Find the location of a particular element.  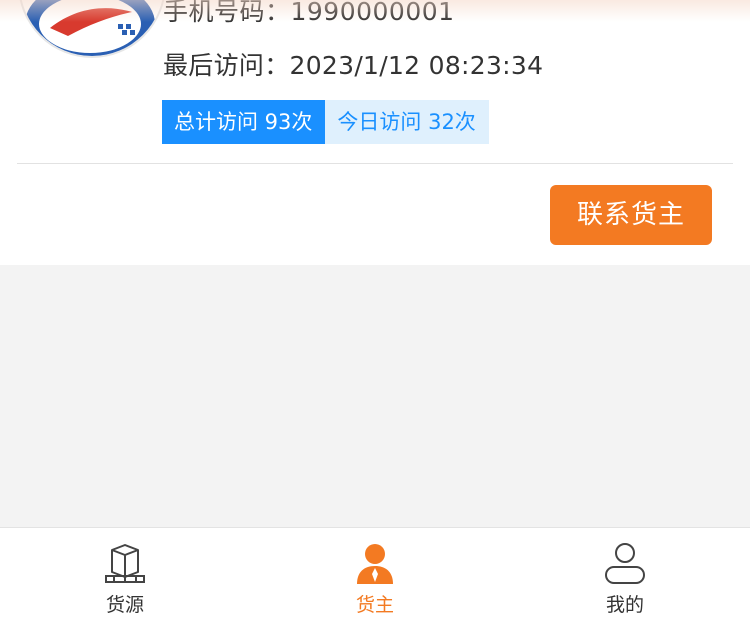

tab-label: 货主 is located at coordinates (374, 605).